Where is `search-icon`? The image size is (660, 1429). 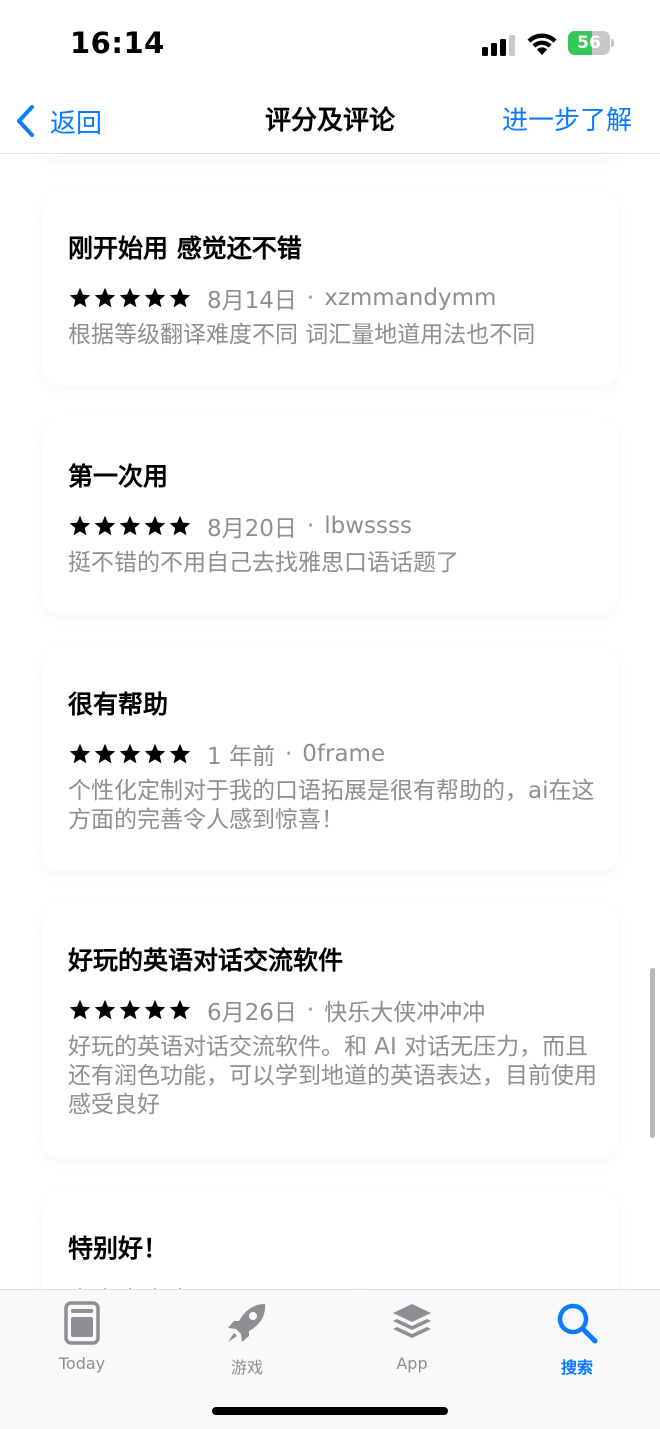 search-icon is located at coordinates (577, 1323).